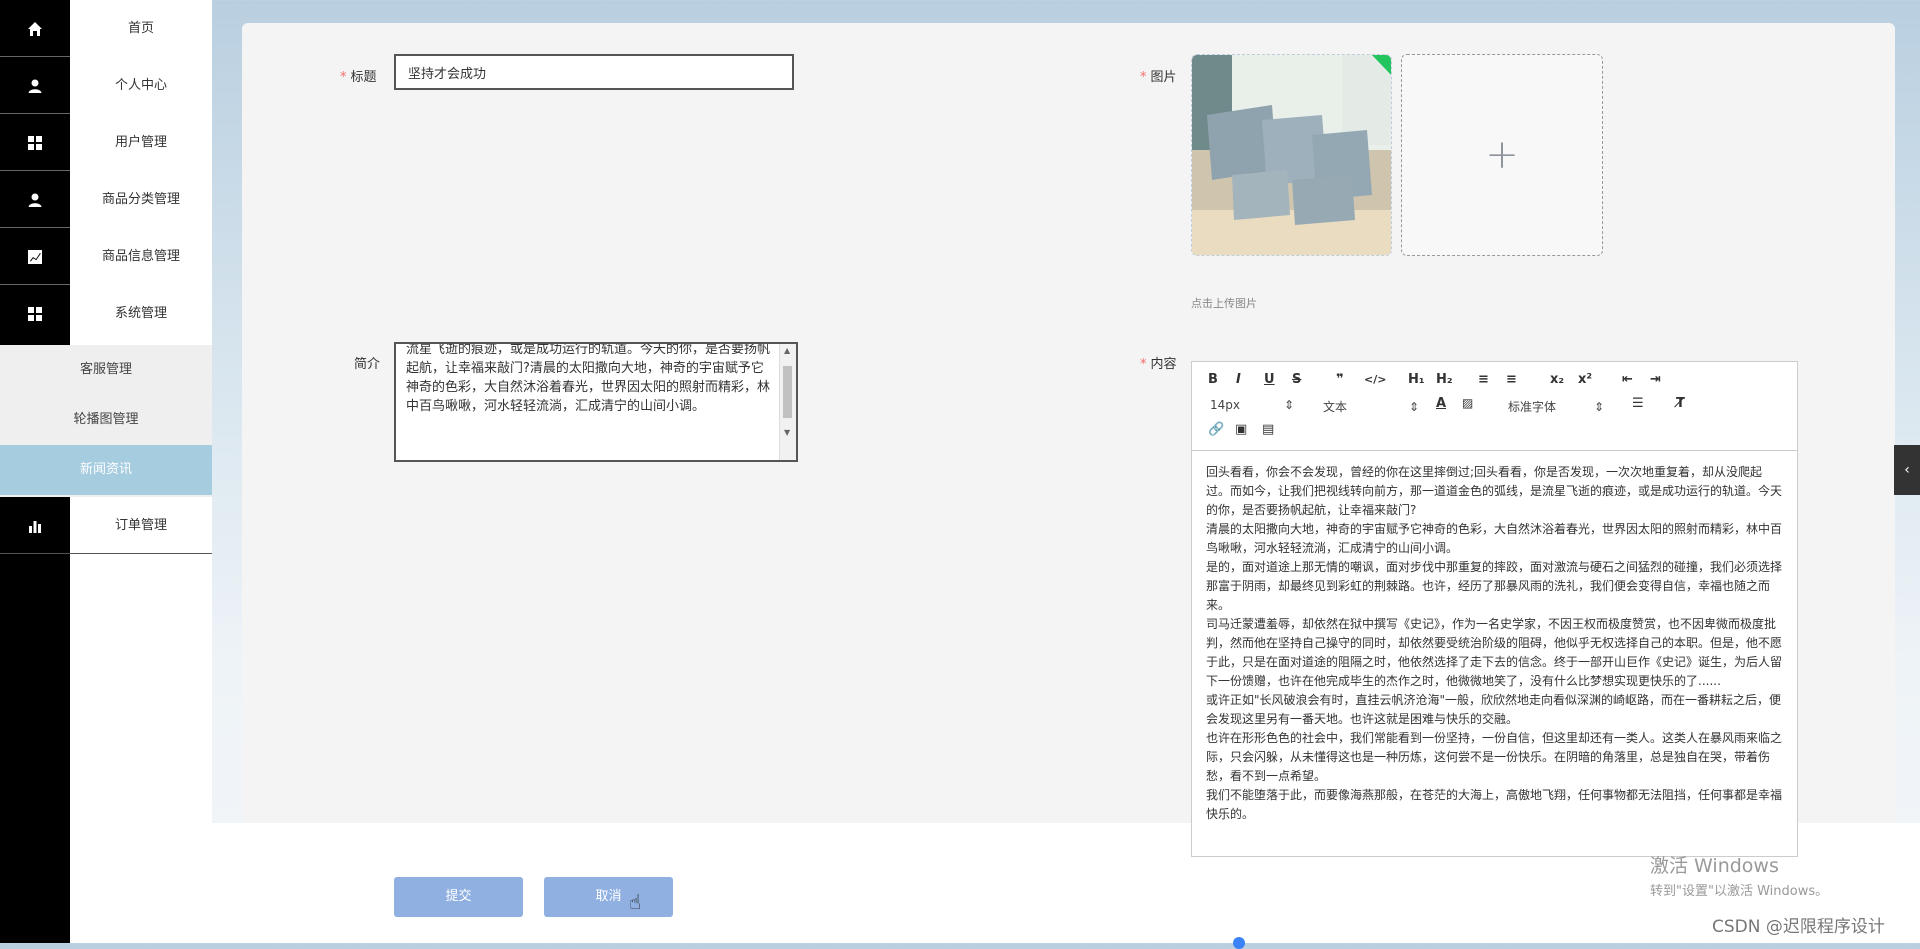 This screenshot has height=949, width=1920. What do you see at coordinates (1798, 927) in the screenshot?
I see `watermark: CSDN @迟限程序设计` at bounding box center [1798, 927].